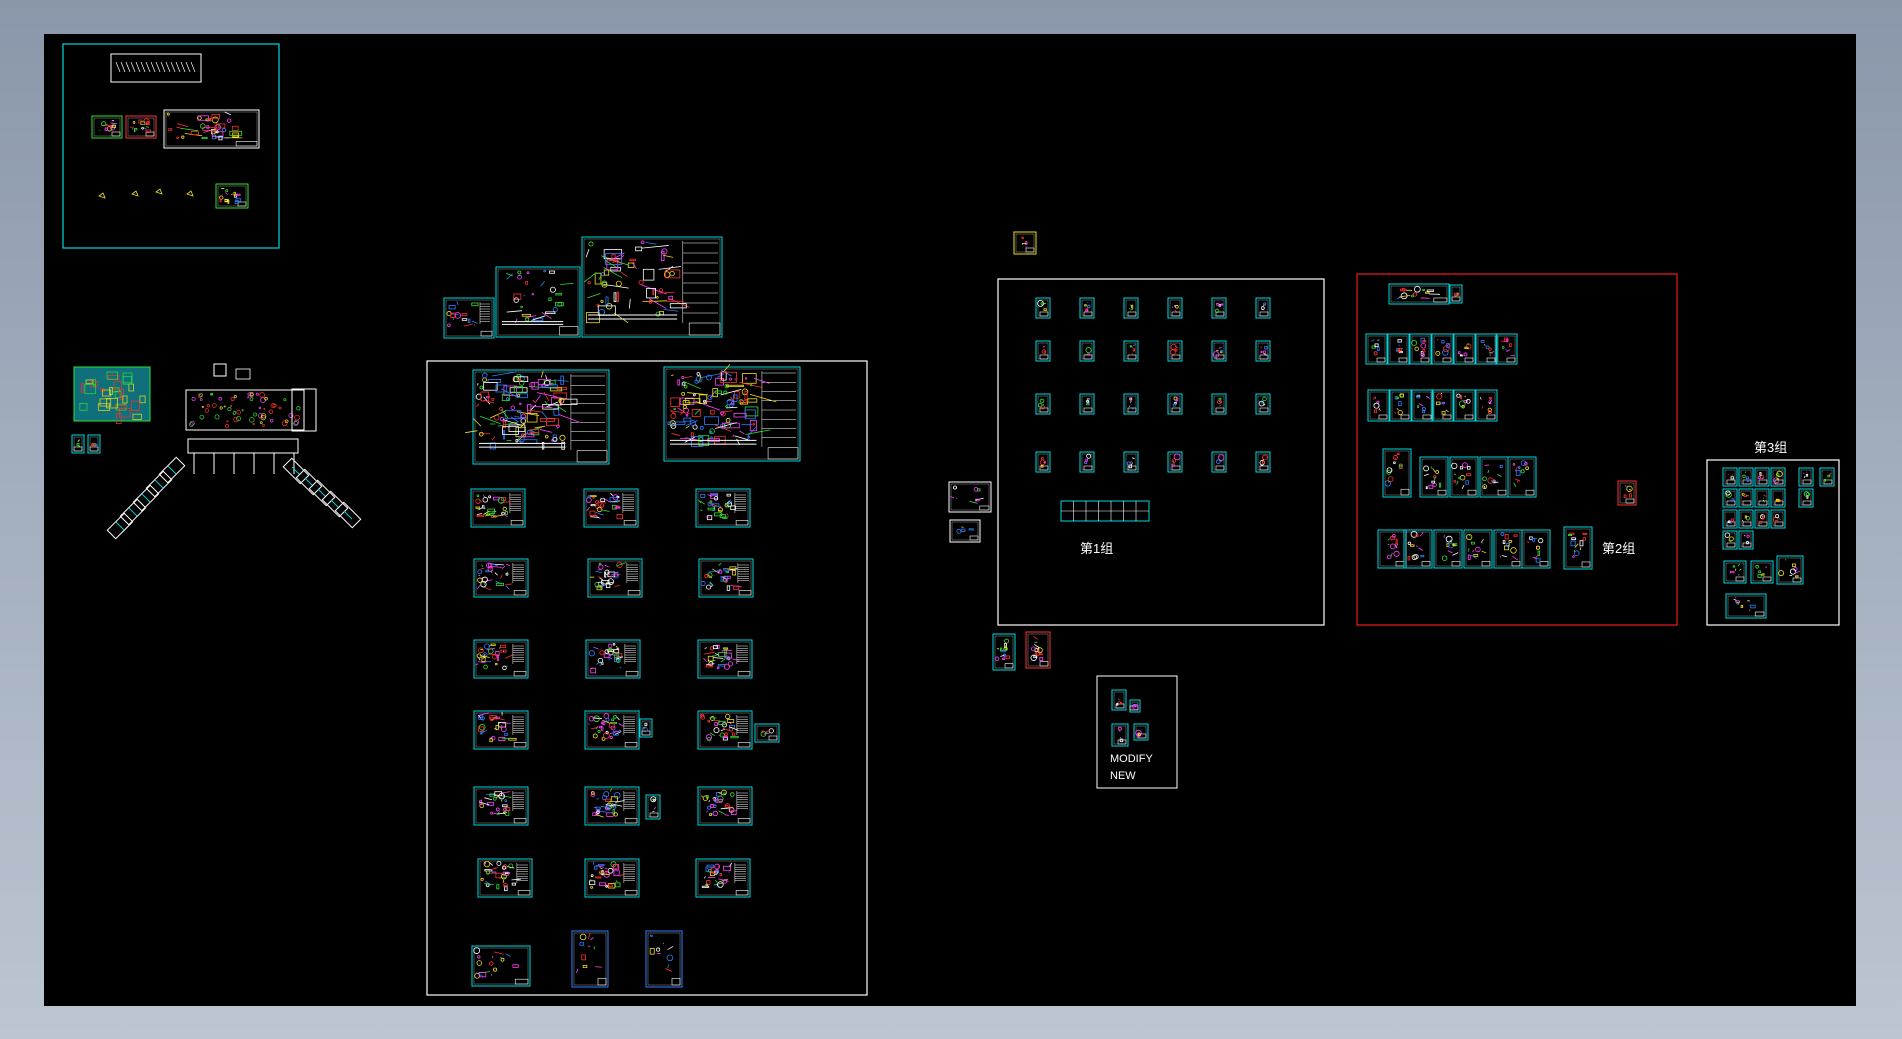 This screenshot has height=1039, width=1902. I want to click on group-3-frame, so click(1773, 542).